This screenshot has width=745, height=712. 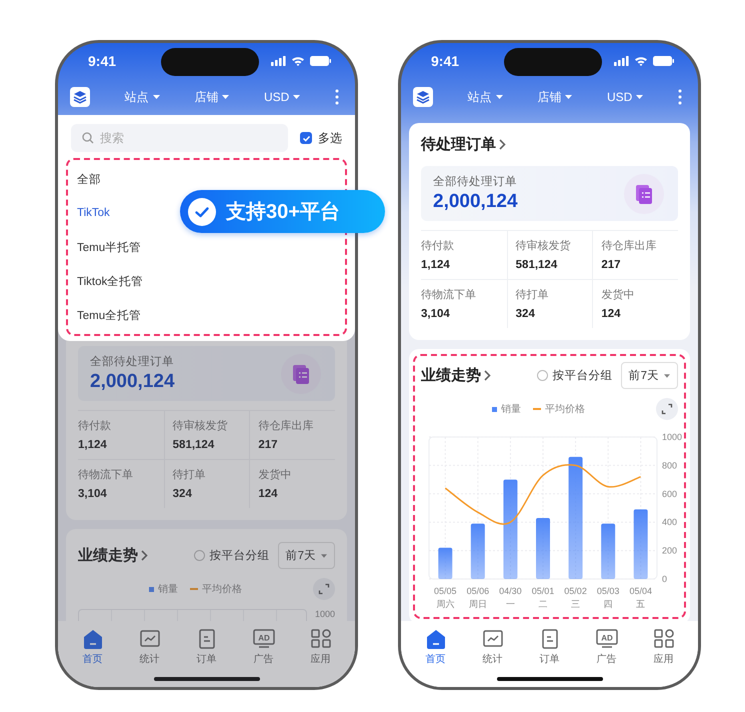 What do you see at coordinates (330, 138) in the screenshot?
I see `multi-select-label: 多选` at bounding box center [330, 138].